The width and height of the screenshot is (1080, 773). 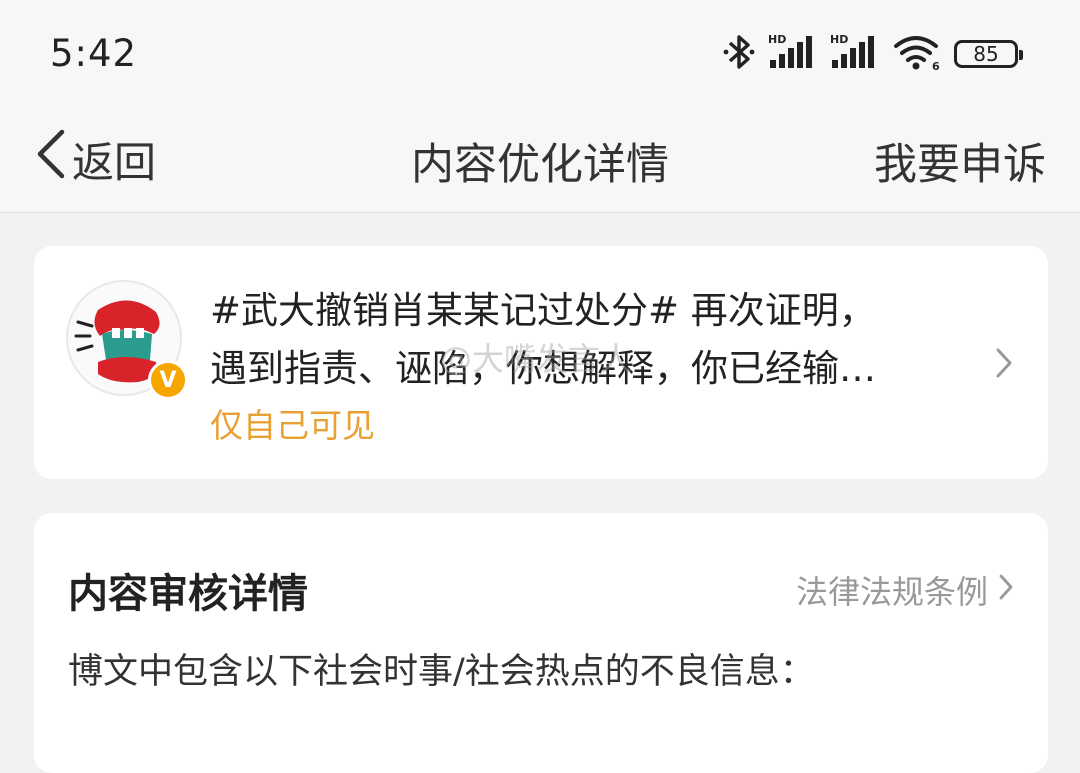 I want to click on review-title: 内容审核详情, so click(x=188, y=594).